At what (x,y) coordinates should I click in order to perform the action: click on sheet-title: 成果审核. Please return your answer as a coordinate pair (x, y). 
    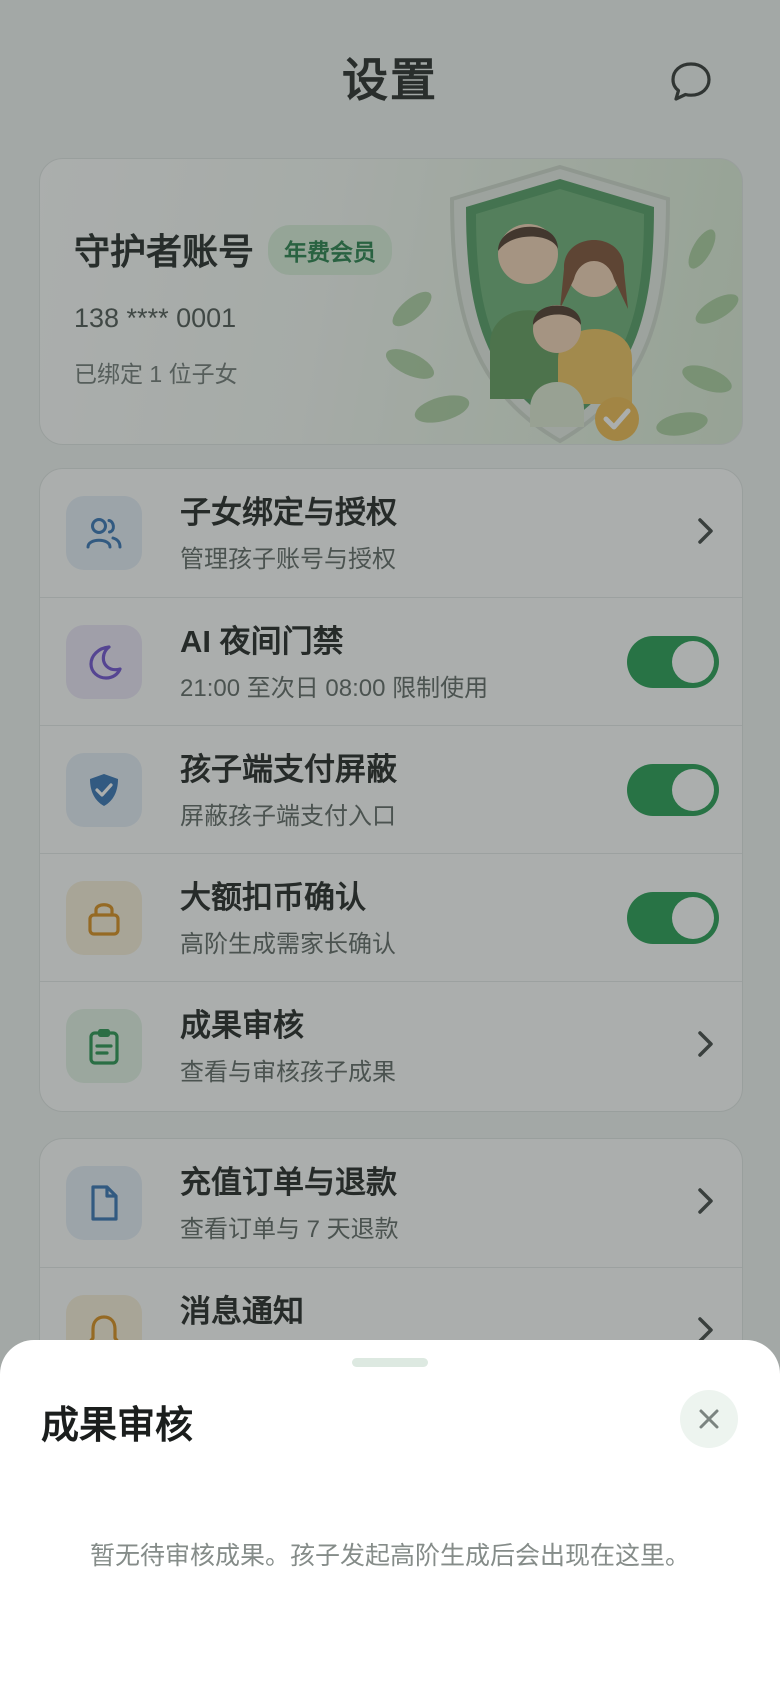
    Looking at the image, I should click on (117, 1426).